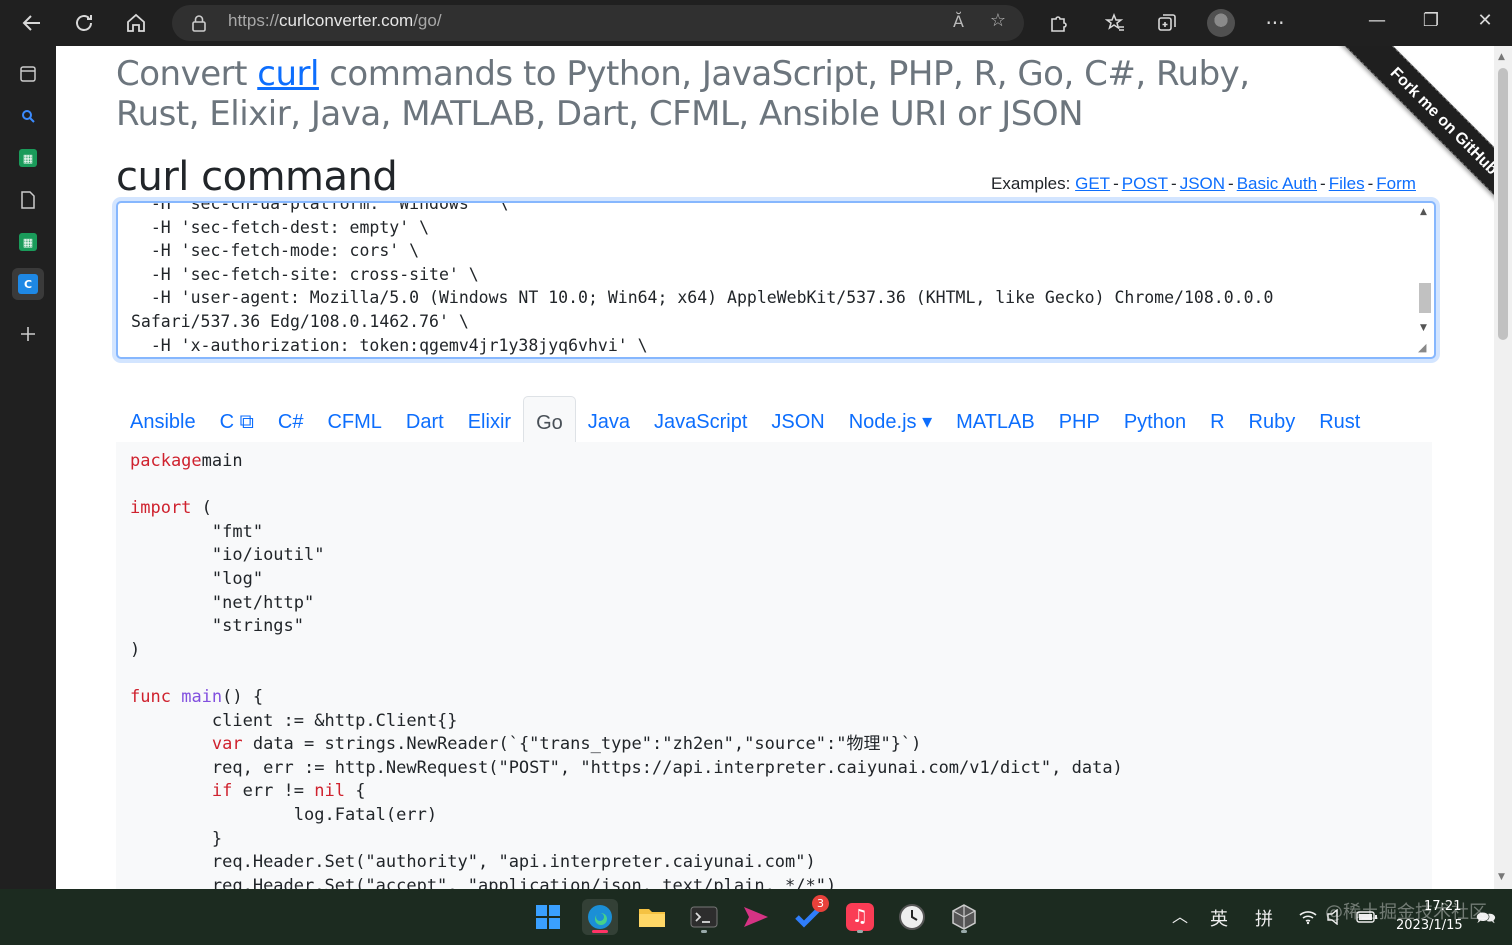 The width and height of the screenshot is (1512, 945). I want to click on code-line: packagemain, so click(626, 462).